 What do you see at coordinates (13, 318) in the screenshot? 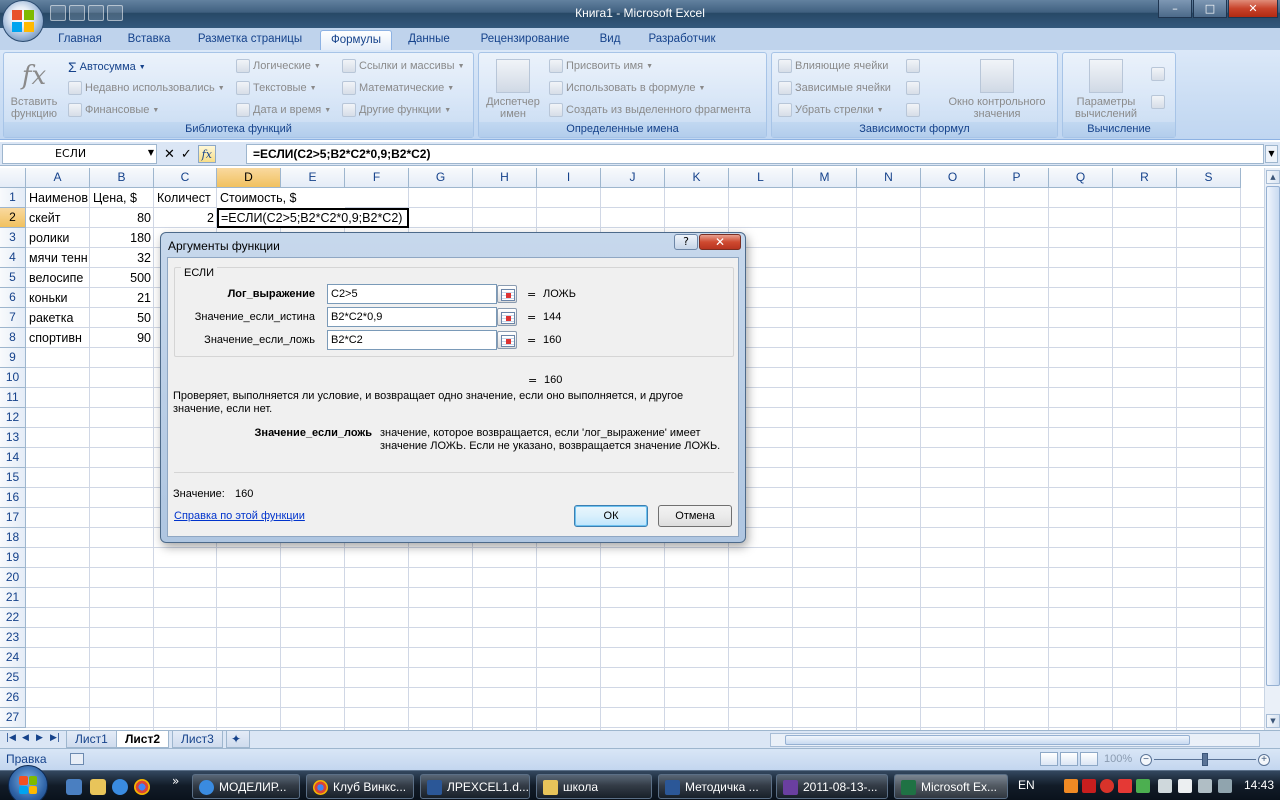
I see `row-header-7: 7` at bounding box center [13, 318].